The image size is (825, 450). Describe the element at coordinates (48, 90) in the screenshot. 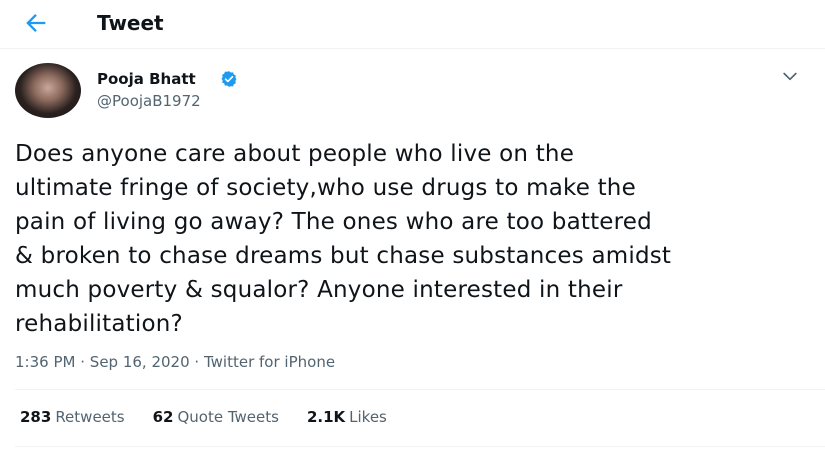

I see `avatar` at that location.